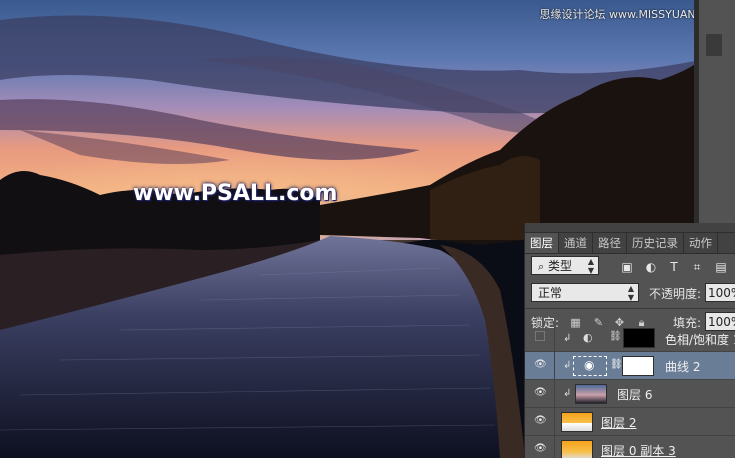  What do you see at coordinates (540, 336) in the screenshot?
I see `visibility-off-box` at bounding box center [540, 336].